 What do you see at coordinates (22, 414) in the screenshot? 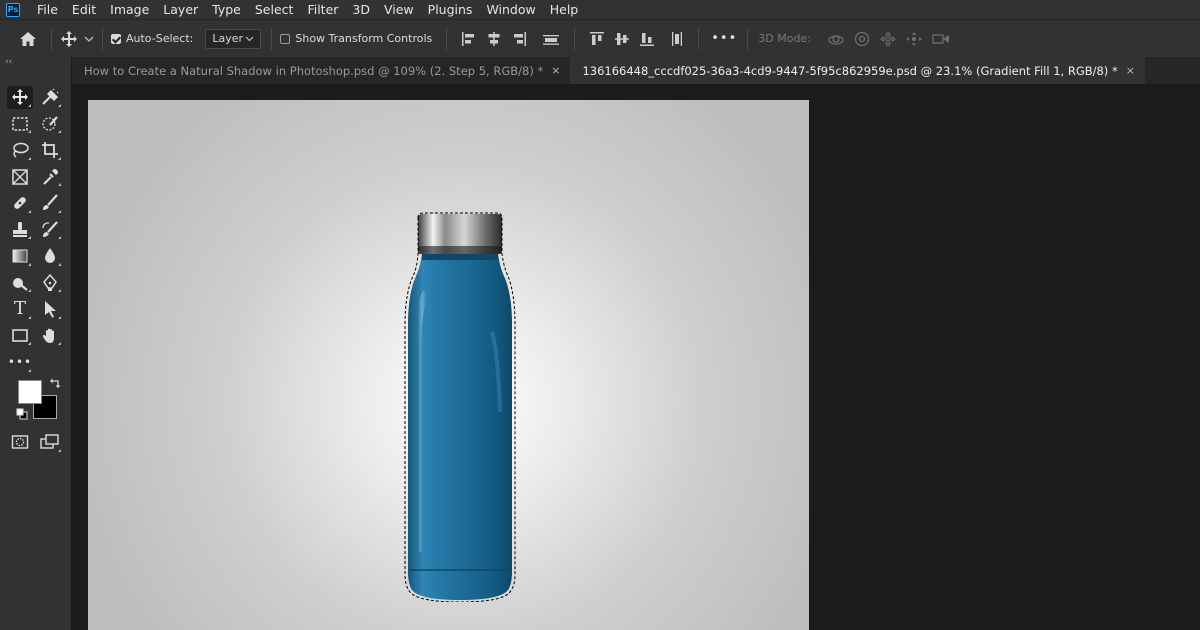
I see `default-colors-icon` at bounding box center [22, 414].